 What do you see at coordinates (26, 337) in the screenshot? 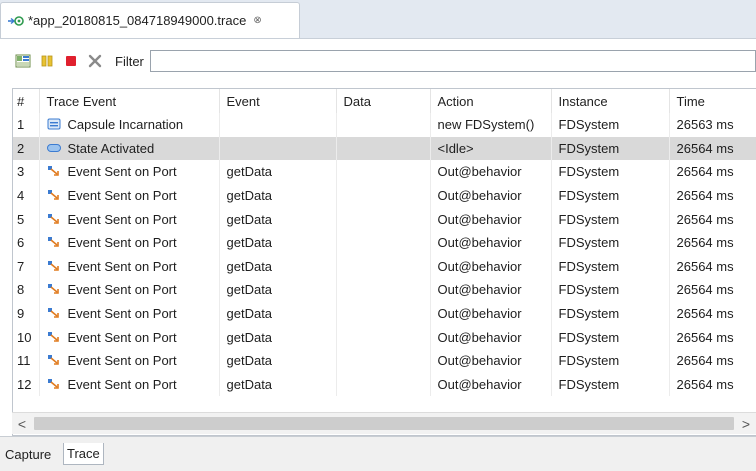
I see `cell-number: 10` at bounding box center [26, 337].